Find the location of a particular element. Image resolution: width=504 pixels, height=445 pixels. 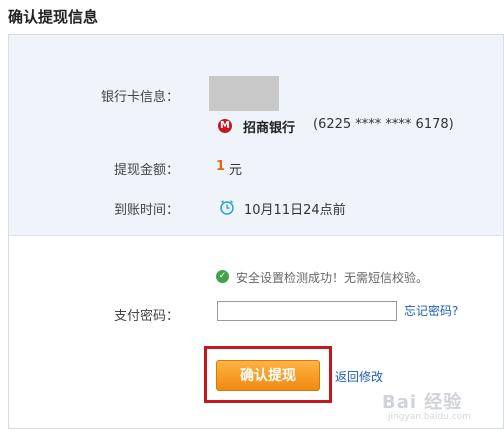

amount-value: 1 is located at coordinates (221, 166).